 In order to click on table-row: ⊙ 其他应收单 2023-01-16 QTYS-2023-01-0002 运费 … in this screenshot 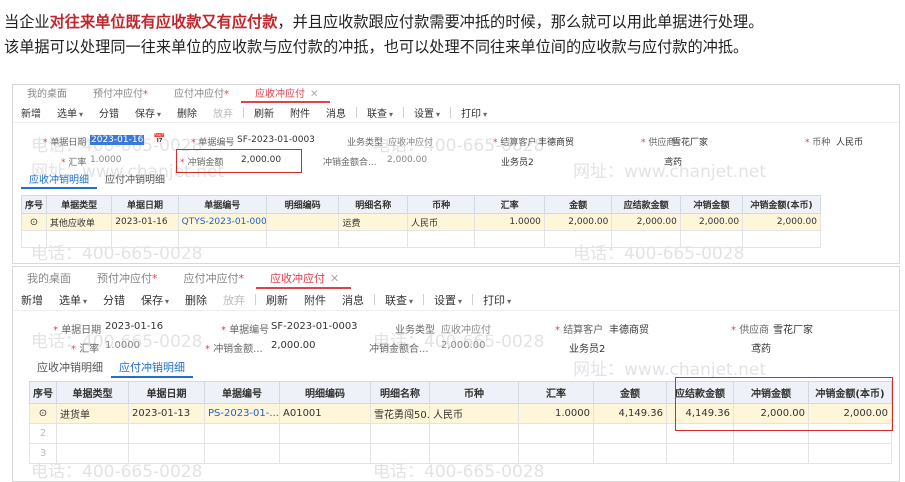, I will do `click(421, 222)`.